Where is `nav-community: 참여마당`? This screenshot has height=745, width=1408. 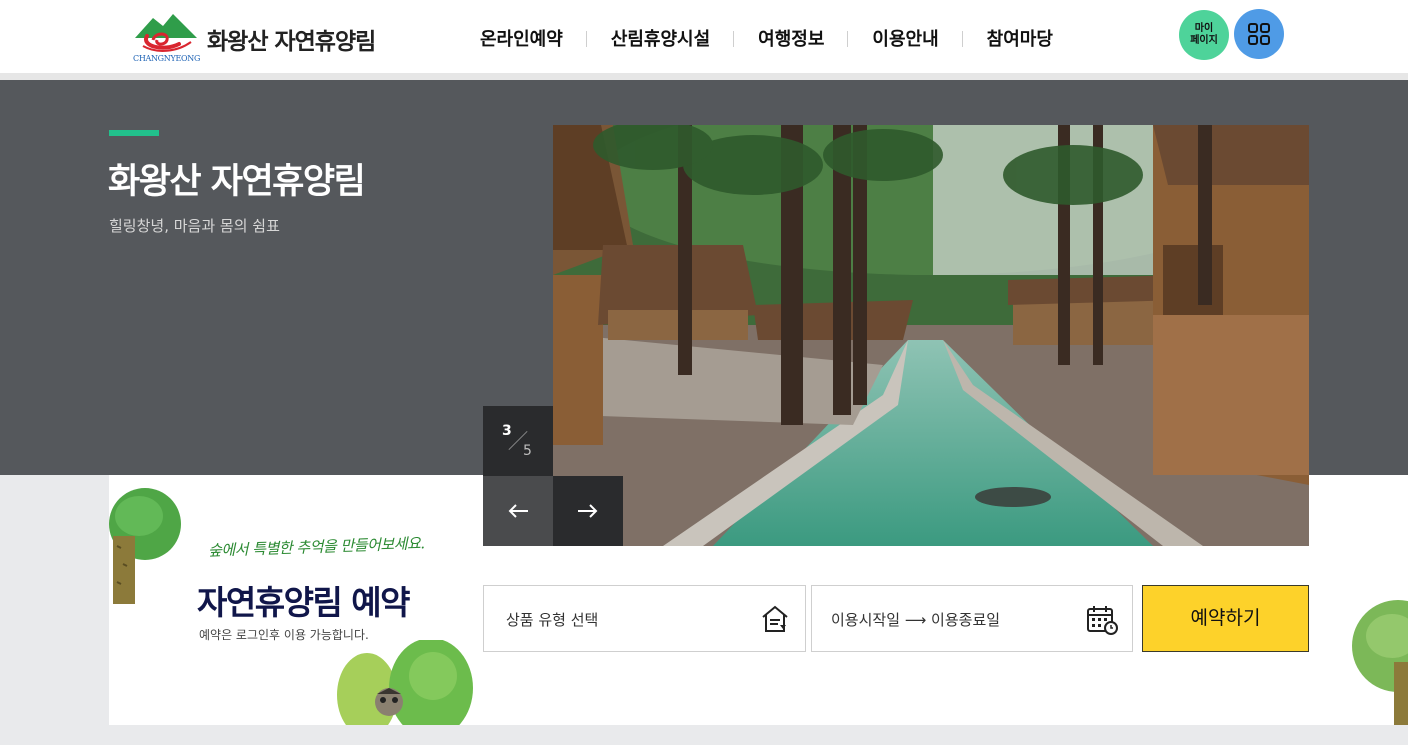 nav-community: 참여마당 is located at coordinates (1020, 38).